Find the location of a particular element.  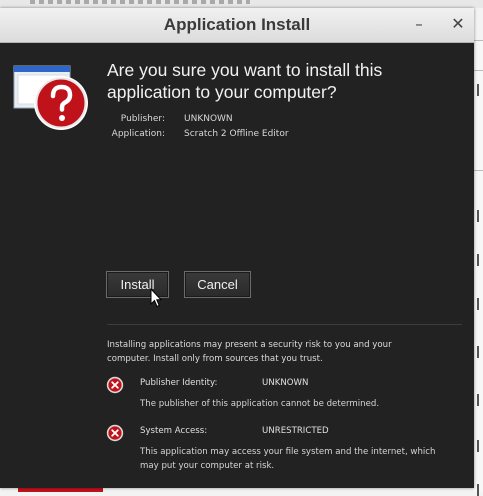

system-access-label: System Access: is located at coordinates (174, 431).